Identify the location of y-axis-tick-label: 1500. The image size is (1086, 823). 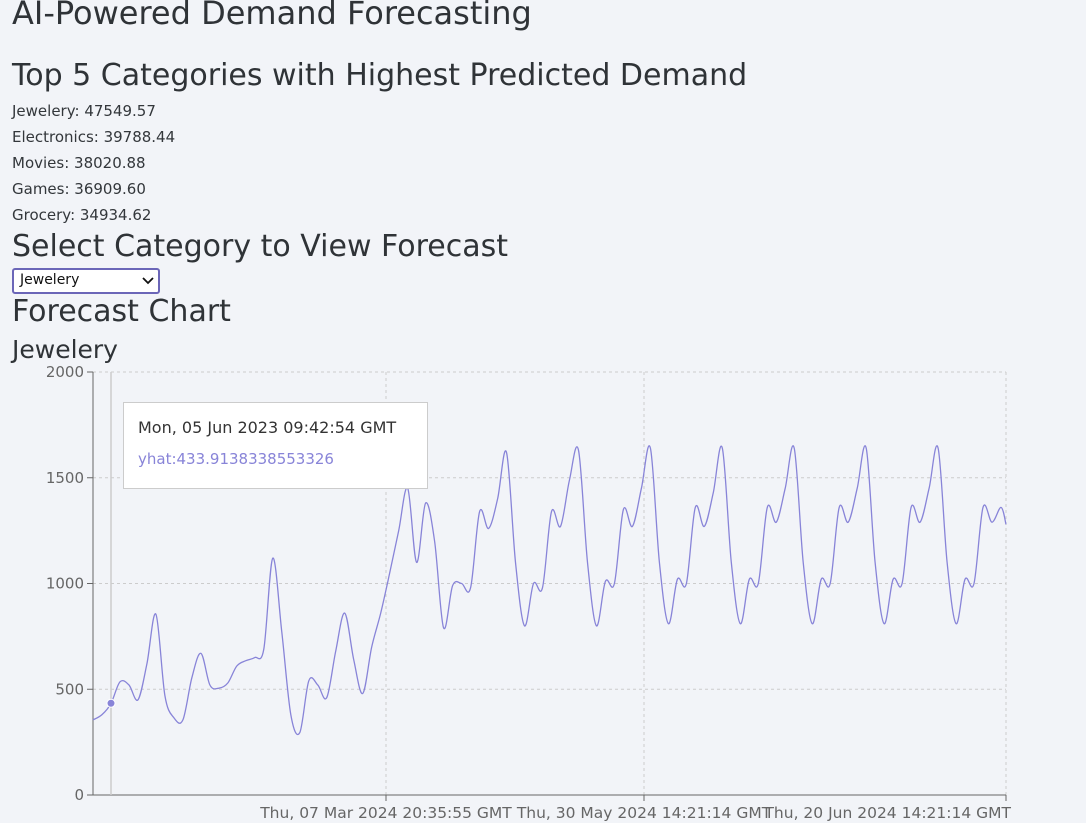
(65, 478).